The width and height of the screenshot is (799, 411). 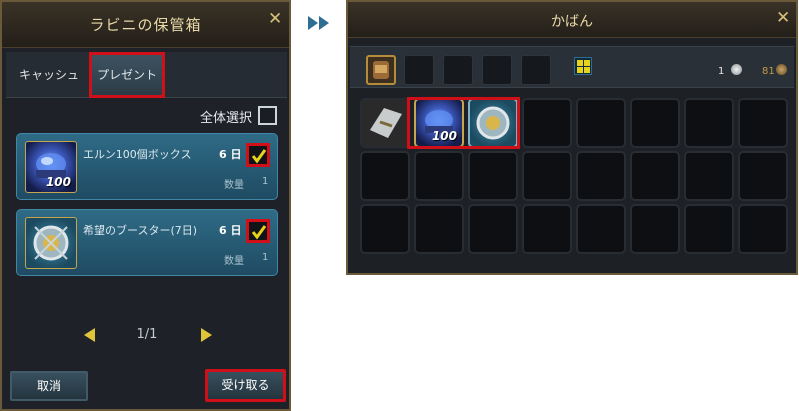 What do you see at coordinates (140, 230) in the screenshot?
I see `gift-item-name: 希望のブースター(7日)` at bounding box center [140, 230].